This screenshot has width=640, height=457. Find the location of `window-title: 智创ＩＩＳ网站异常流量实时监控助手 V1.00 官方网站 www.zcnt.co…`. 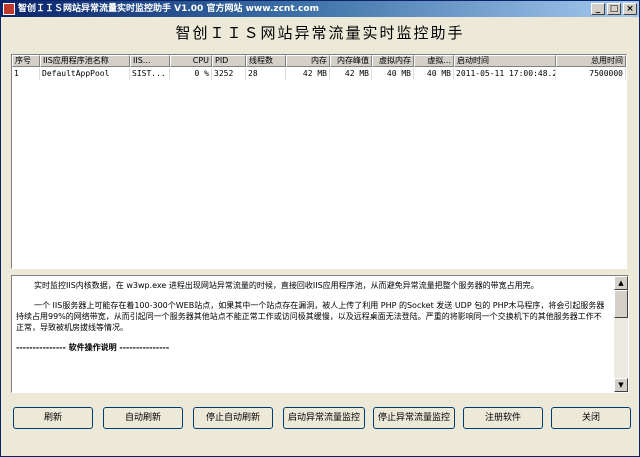

window-title: 智创ＩＩＳ网站异常流量实时监控助手 V1.00 官方网站 www.zcnt.co… is located at coordinates (168, 9).